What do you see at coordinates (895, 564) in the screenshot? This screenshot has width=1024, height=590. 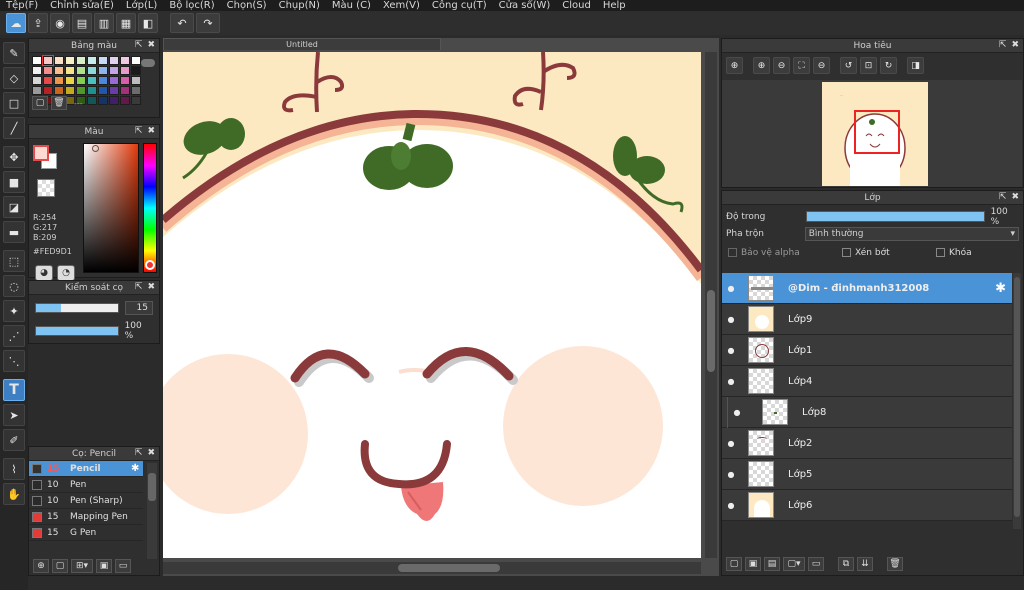 I see `delete-layer-icon: 🗑` at bounding box center [895, 564].